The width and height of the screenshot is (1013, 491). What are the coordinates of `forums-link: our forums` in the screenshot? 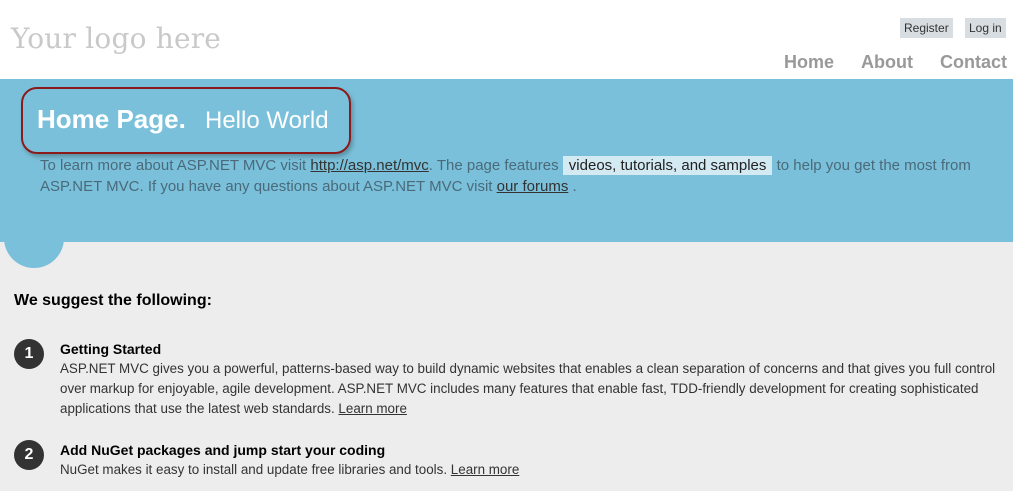 It's located at (533, 186).